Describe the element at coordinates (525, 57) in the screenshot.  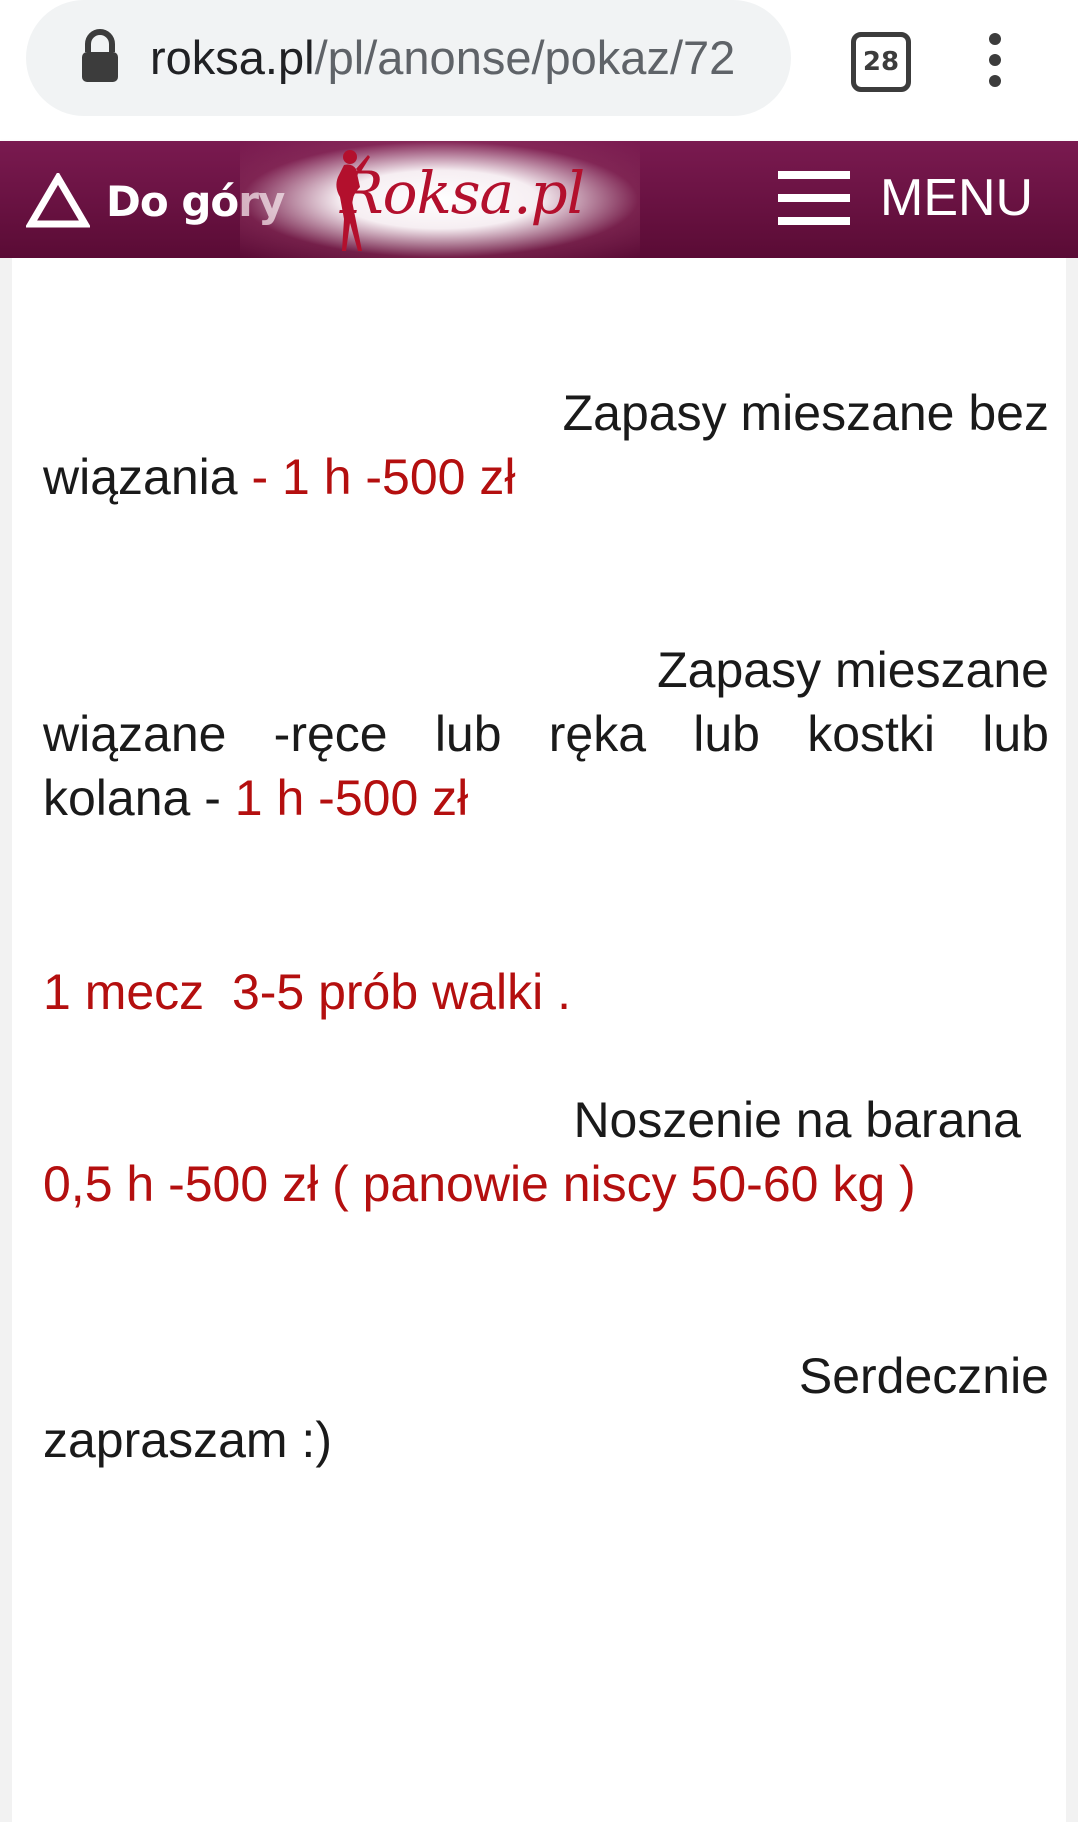
I see `url-path: /pl/anonse/pokaz/72` at that location.